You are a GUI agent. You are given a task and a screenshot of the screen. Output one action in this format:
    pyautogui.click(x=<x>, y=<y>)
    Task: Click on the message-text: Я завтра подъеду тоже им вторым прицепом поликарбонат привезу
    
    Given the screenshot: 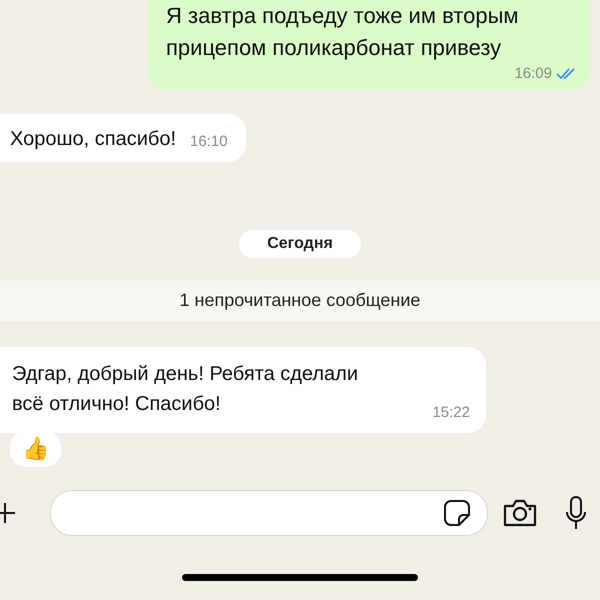 What is the action you would take?
    pyautogui.click(x=342, y=31)
    